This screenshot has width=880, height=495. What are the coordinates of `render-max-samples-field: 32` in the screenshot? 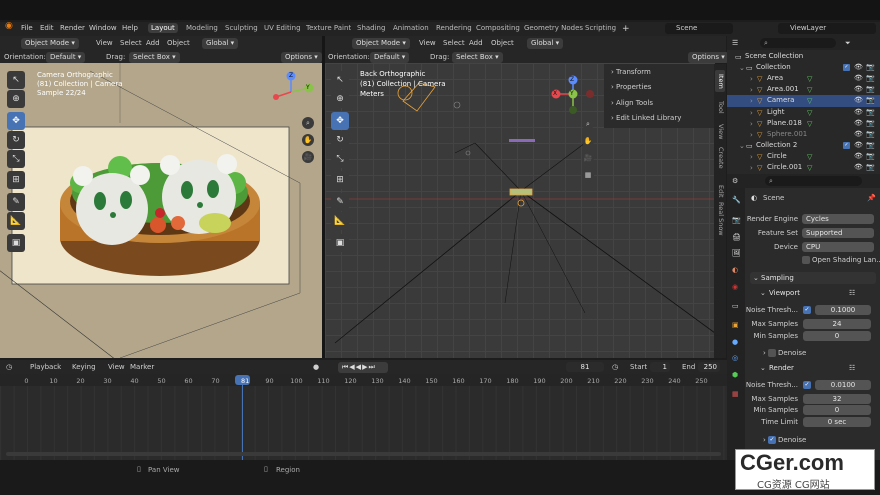 It's located at (837, 399).